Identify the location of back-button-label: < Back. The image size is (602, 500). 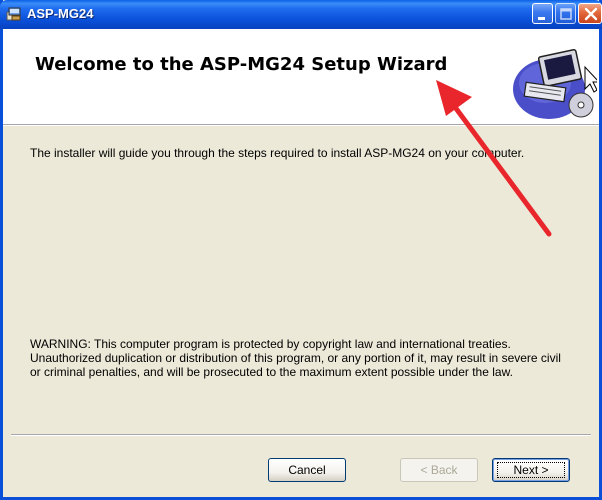
(439, 470).